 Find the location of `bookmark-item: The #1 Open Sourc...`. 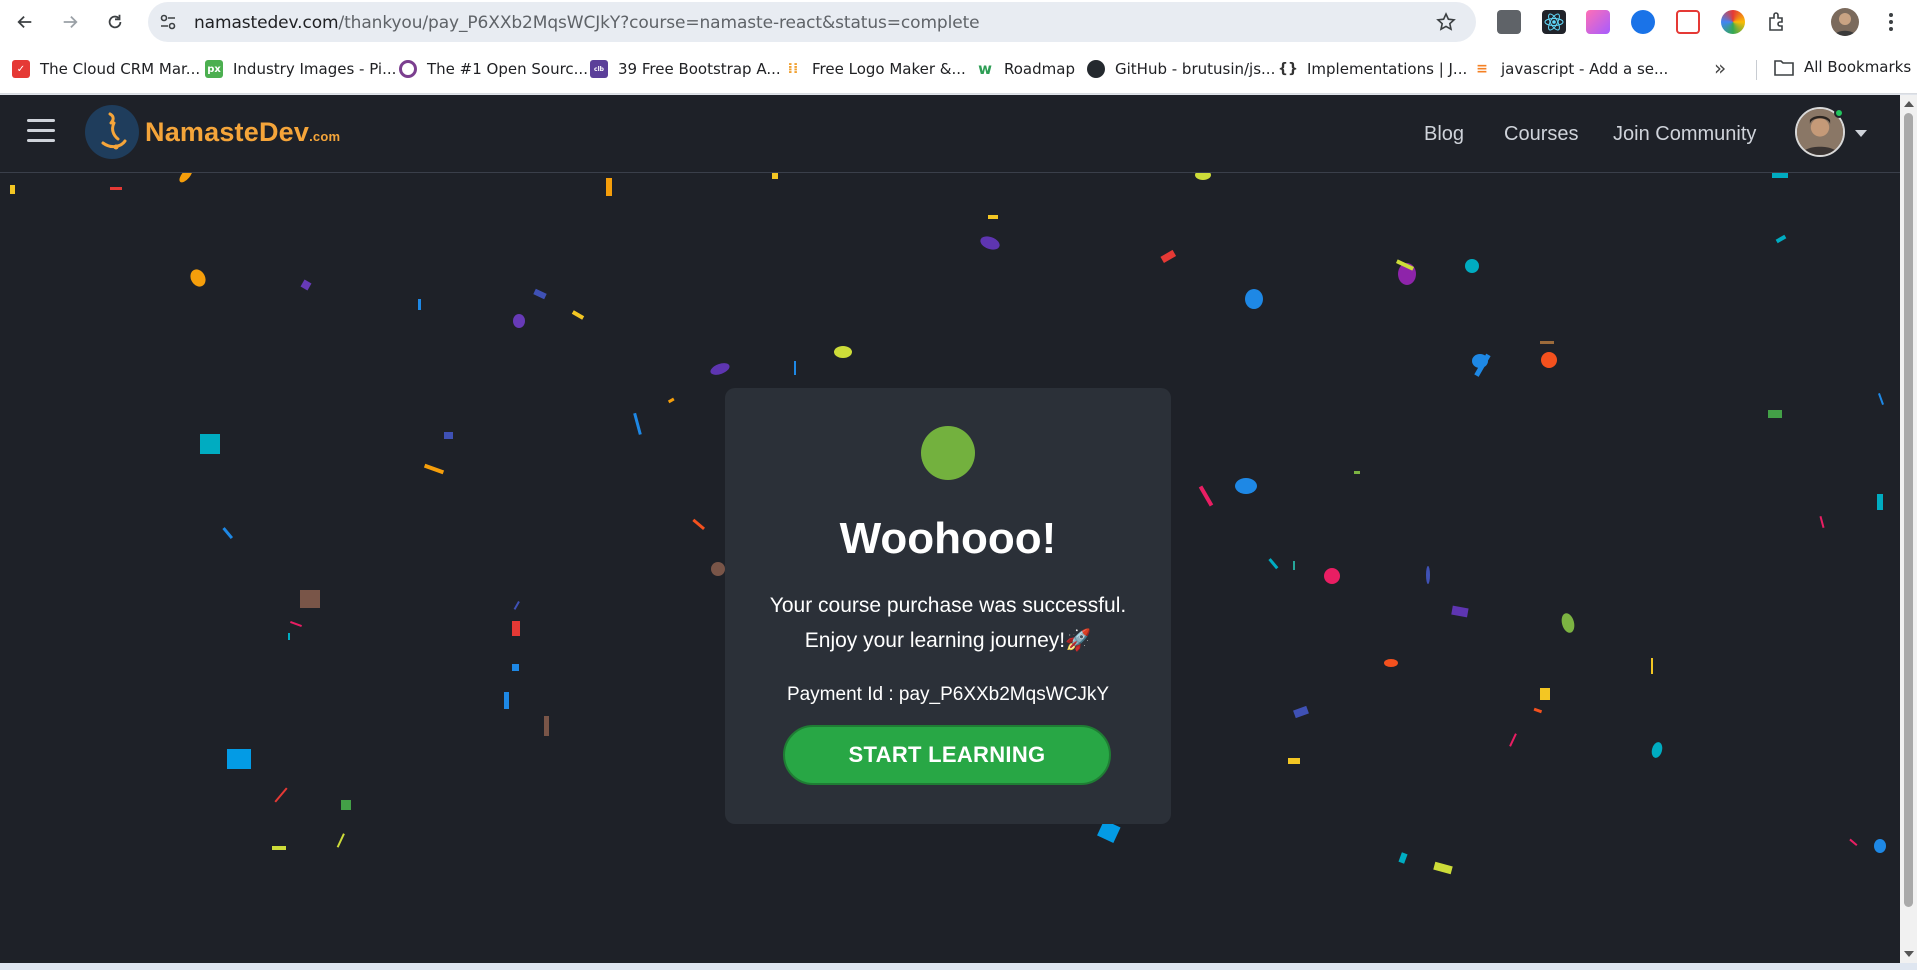

bookmark-item: The #1 Open Sourc... is located at coordinates (493, 69).